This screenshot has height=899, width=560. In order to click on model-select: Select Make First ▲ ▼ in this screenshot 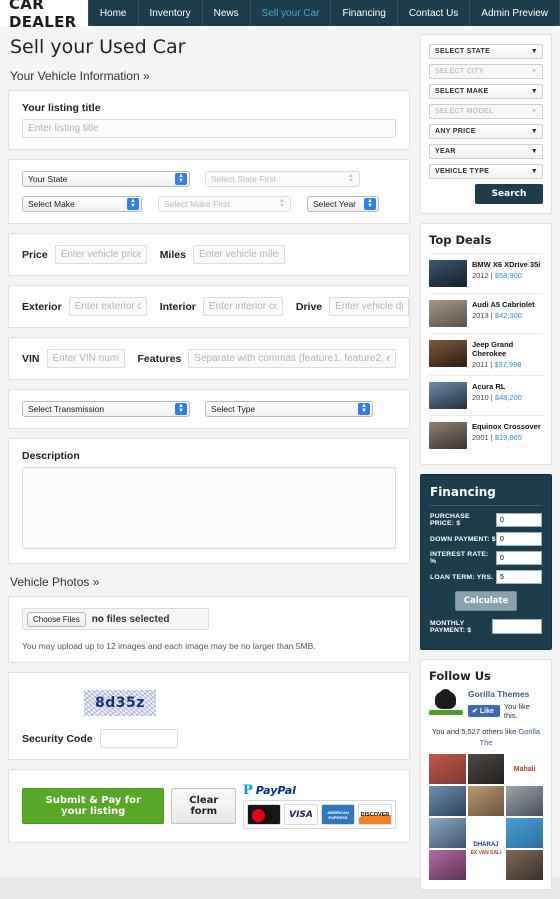, I will do `click(224, 204)`.